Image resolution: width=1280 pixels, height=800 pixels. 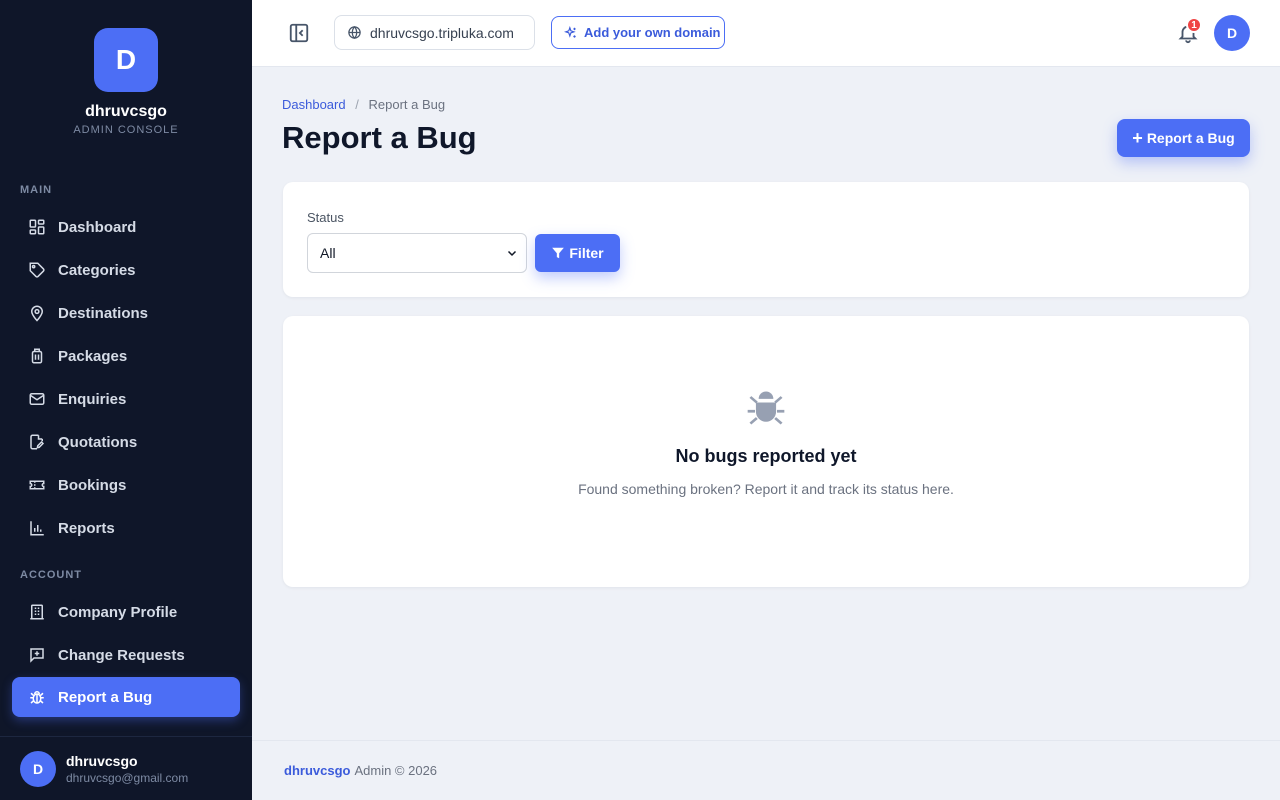 What do you see at coordinates (37, 442) in the screenshot?
I see `file-edit-icon` at bounding box center [37, 442].